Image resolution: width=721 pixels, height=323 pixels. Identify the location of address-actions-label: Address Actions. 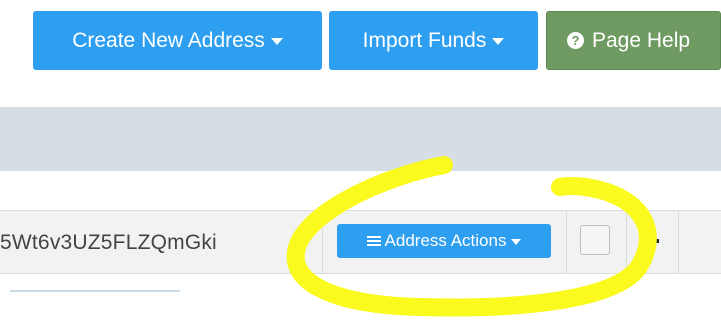
(445, 240).